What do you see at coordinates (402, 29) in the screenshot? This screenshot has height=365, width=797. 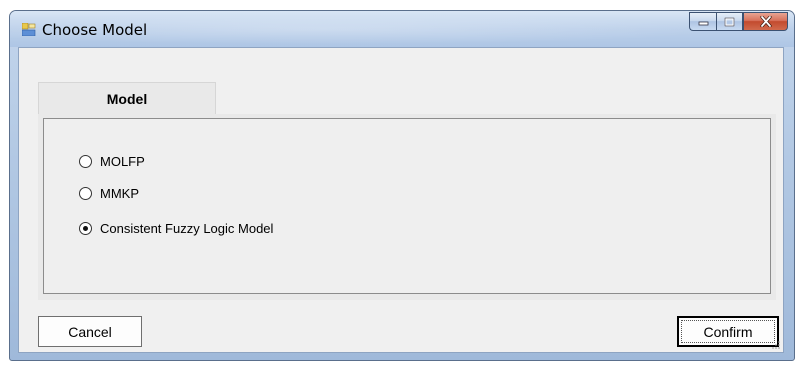 I see `title-bar: Choose Model` at bounding box center [402, 29].